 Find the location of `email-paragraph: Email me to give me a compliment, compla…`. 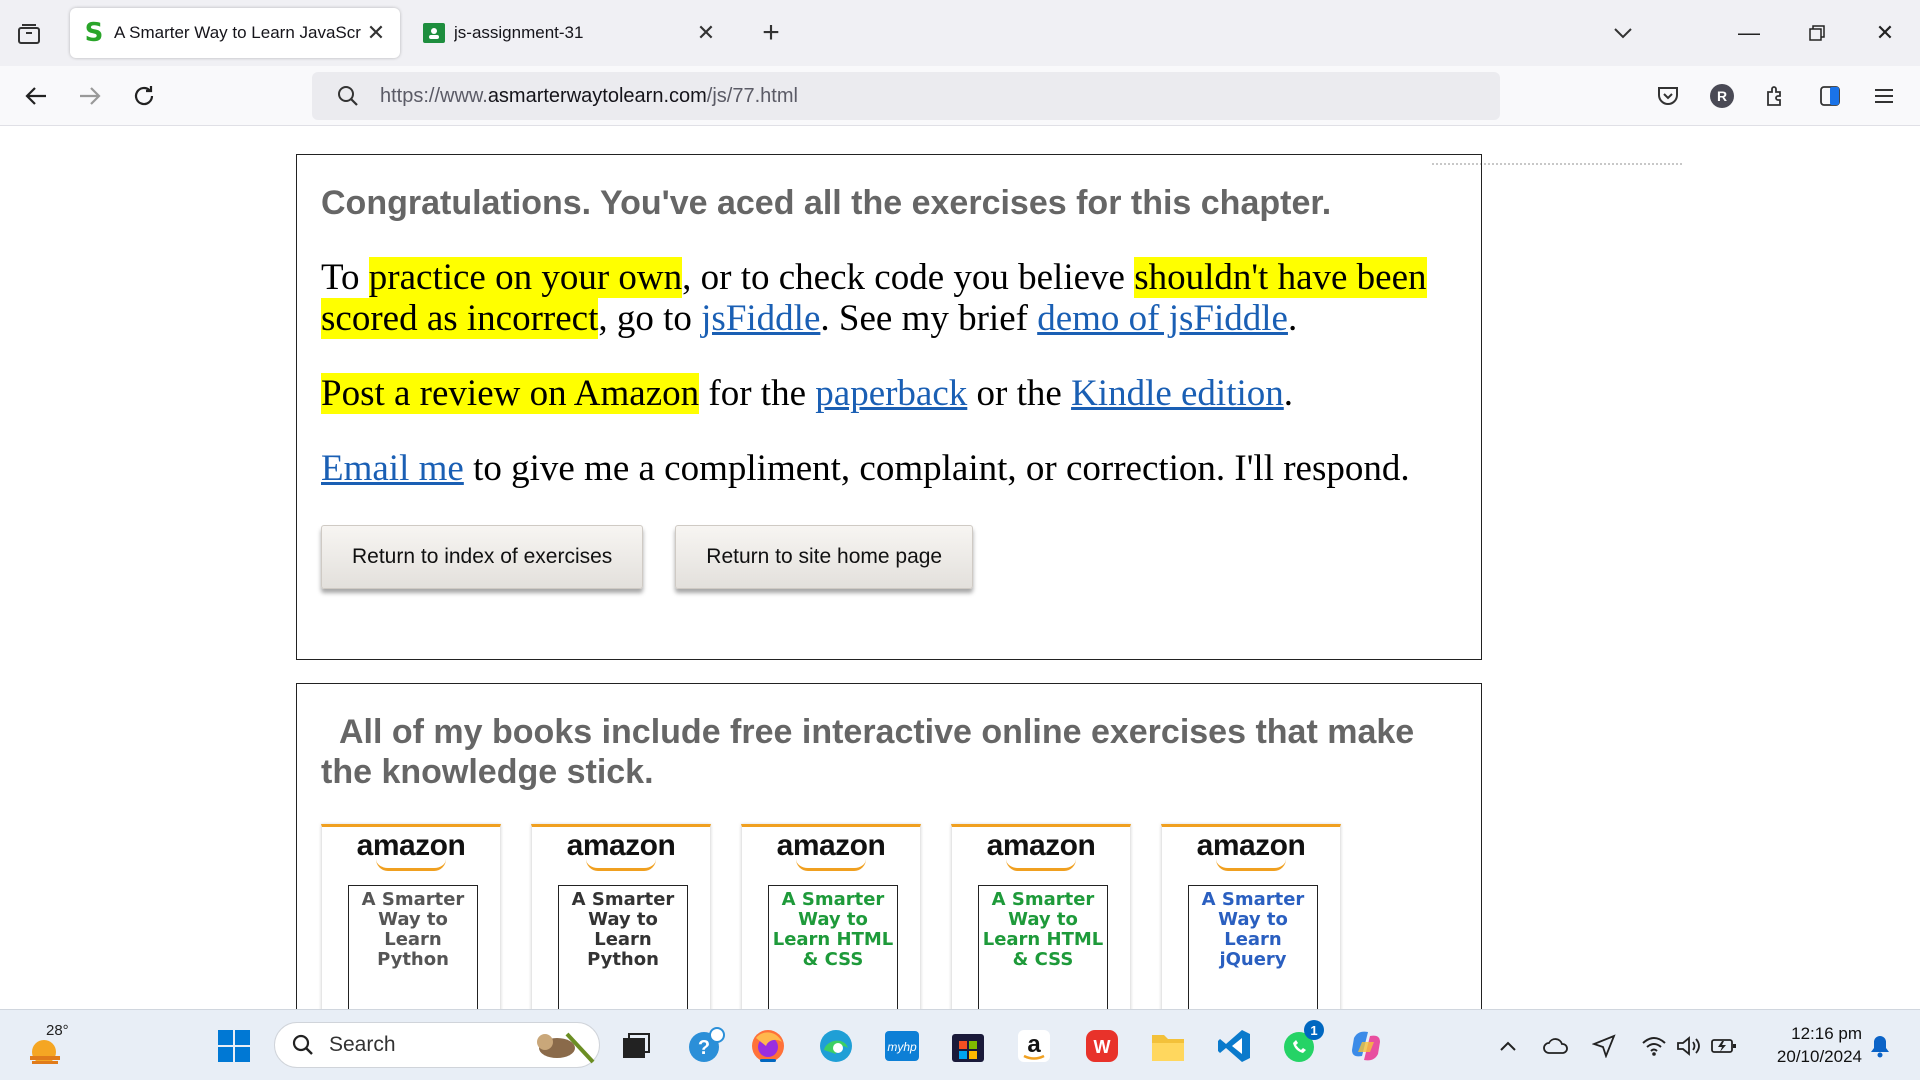

email-paragraph: Email me to give me a compliment, compla… is located at coordinates (865, 468).